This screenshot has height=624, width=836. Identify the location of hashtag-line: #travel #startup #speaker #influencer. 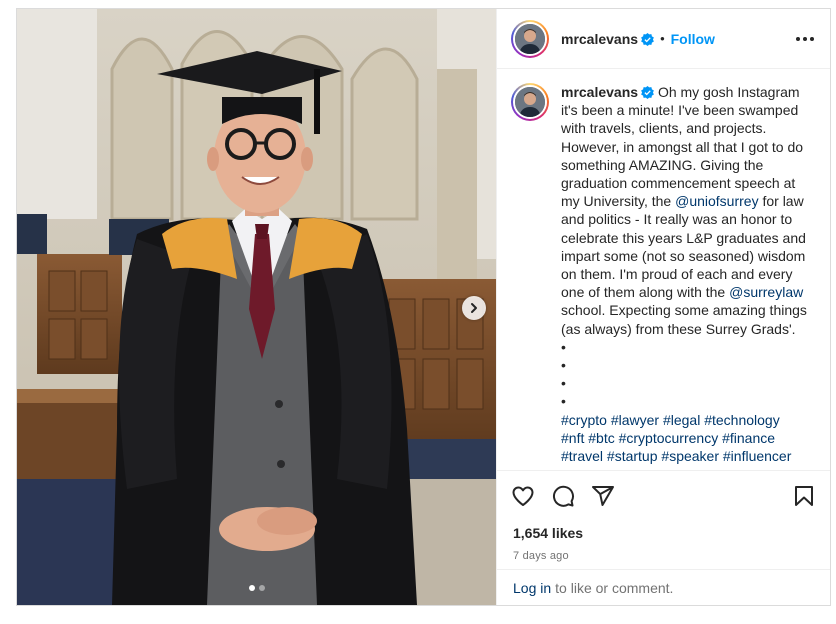
(688, 456).